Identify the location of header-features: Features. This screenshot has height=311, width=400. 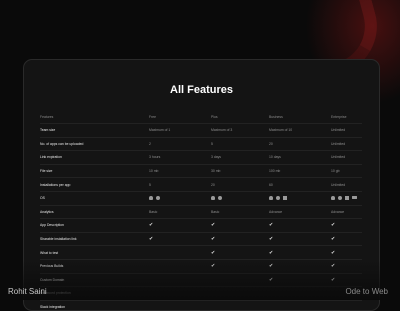
(47, 116).